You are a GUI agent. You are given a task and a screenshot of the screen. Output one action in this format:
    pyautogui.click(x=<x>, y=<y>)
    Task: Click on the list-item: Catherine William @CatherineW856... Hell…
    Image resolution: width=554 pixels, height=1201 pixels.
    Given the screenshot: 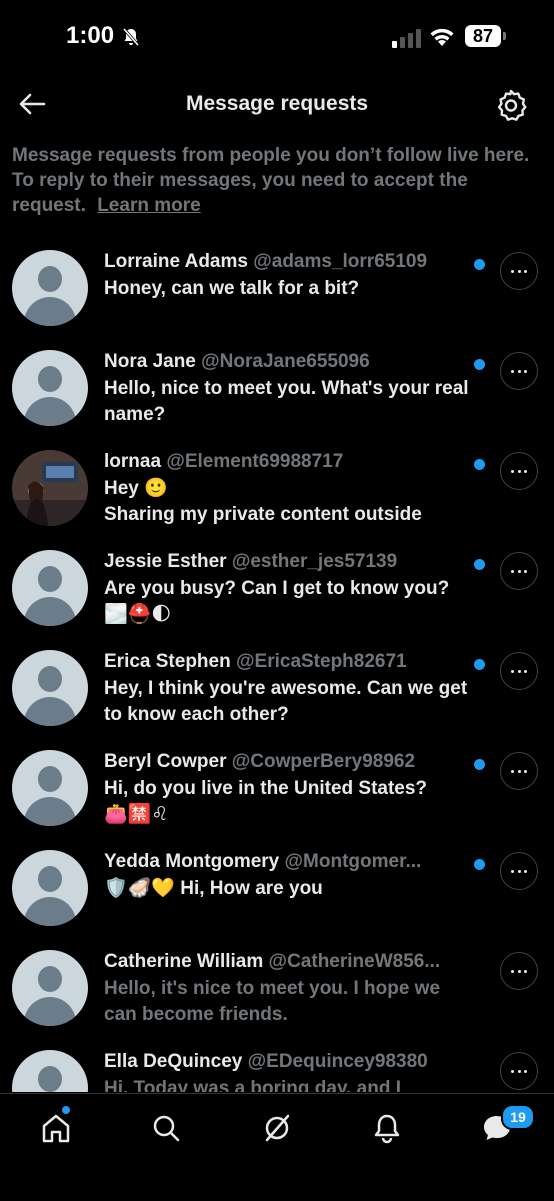 What is the action you would take?
    pyautogui.click(x=277, y=990)
    